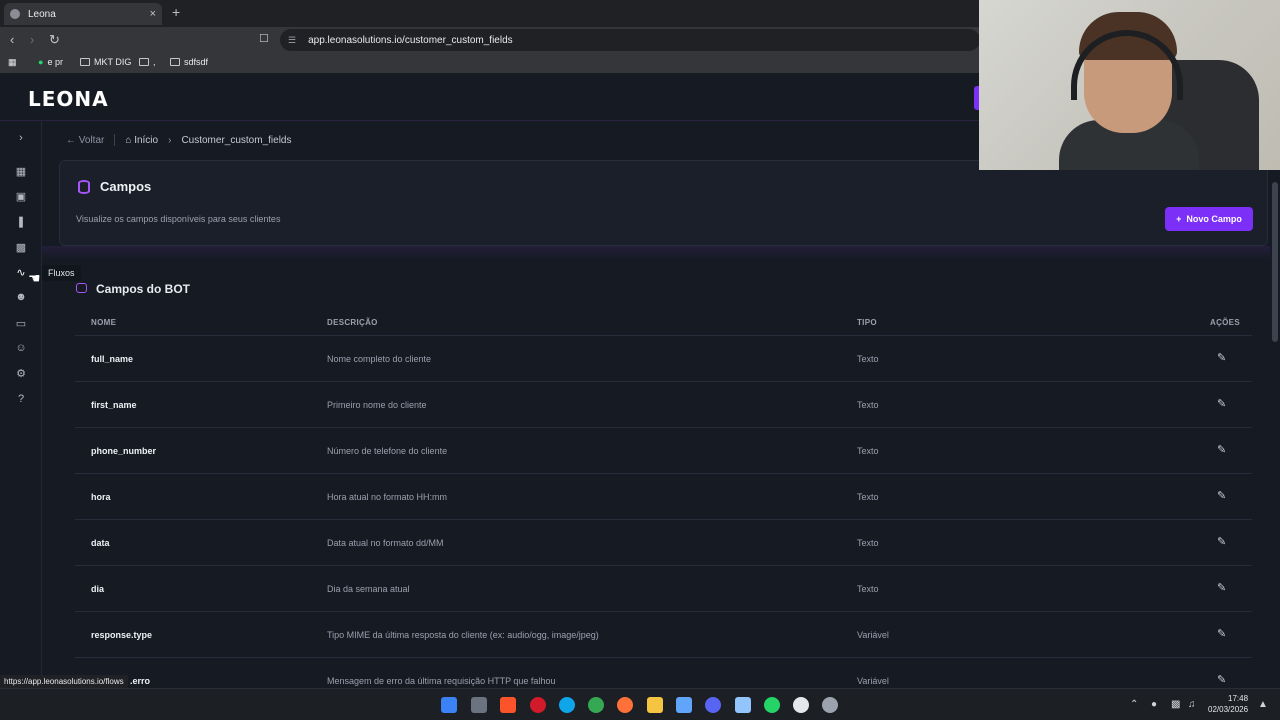  What do you see at coordinates (21, 272) in the screenshot?
I see `flows-icon: ∿` at bounding box center [21, 272].